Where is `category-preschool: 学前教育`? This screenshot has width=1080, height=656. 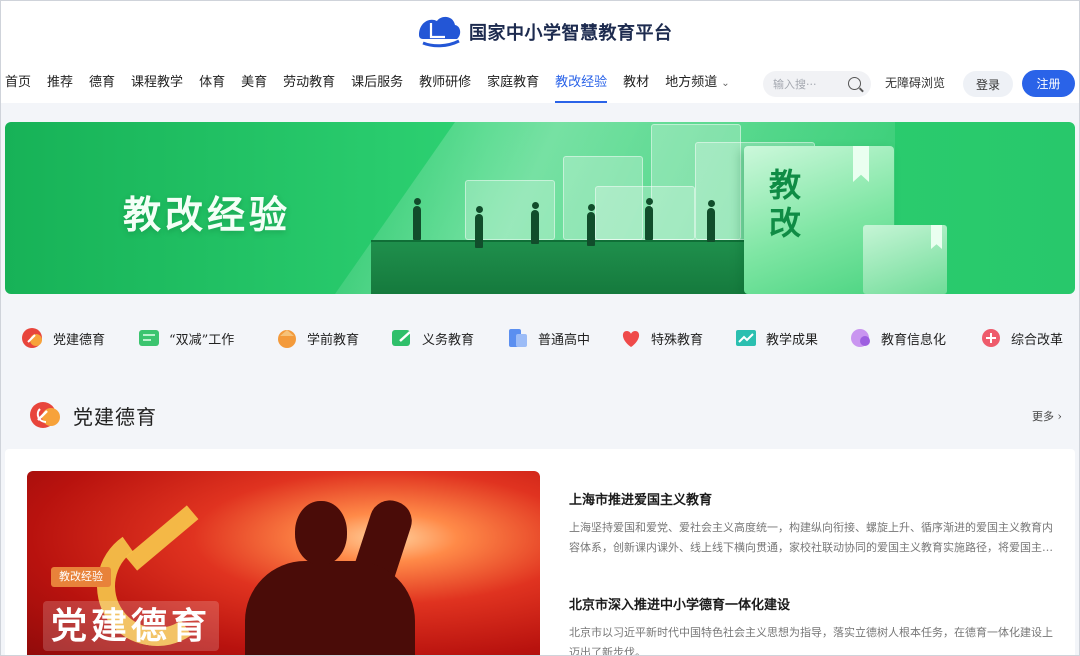 category-preschool: 学前教育 is located at coordinates (317, 338).